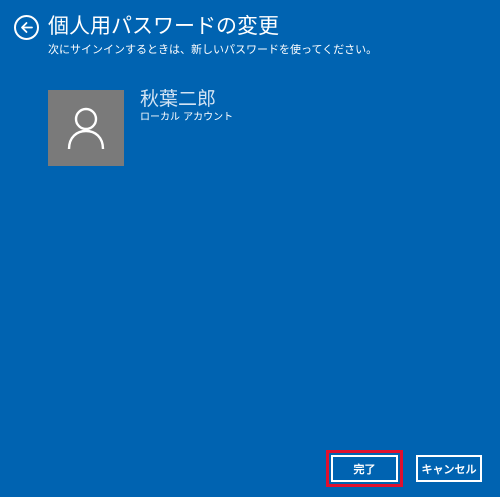 This screenshot has width=500, height=497. I want to click on page-title: 個人用パスワードの変更, so click(163, 26).